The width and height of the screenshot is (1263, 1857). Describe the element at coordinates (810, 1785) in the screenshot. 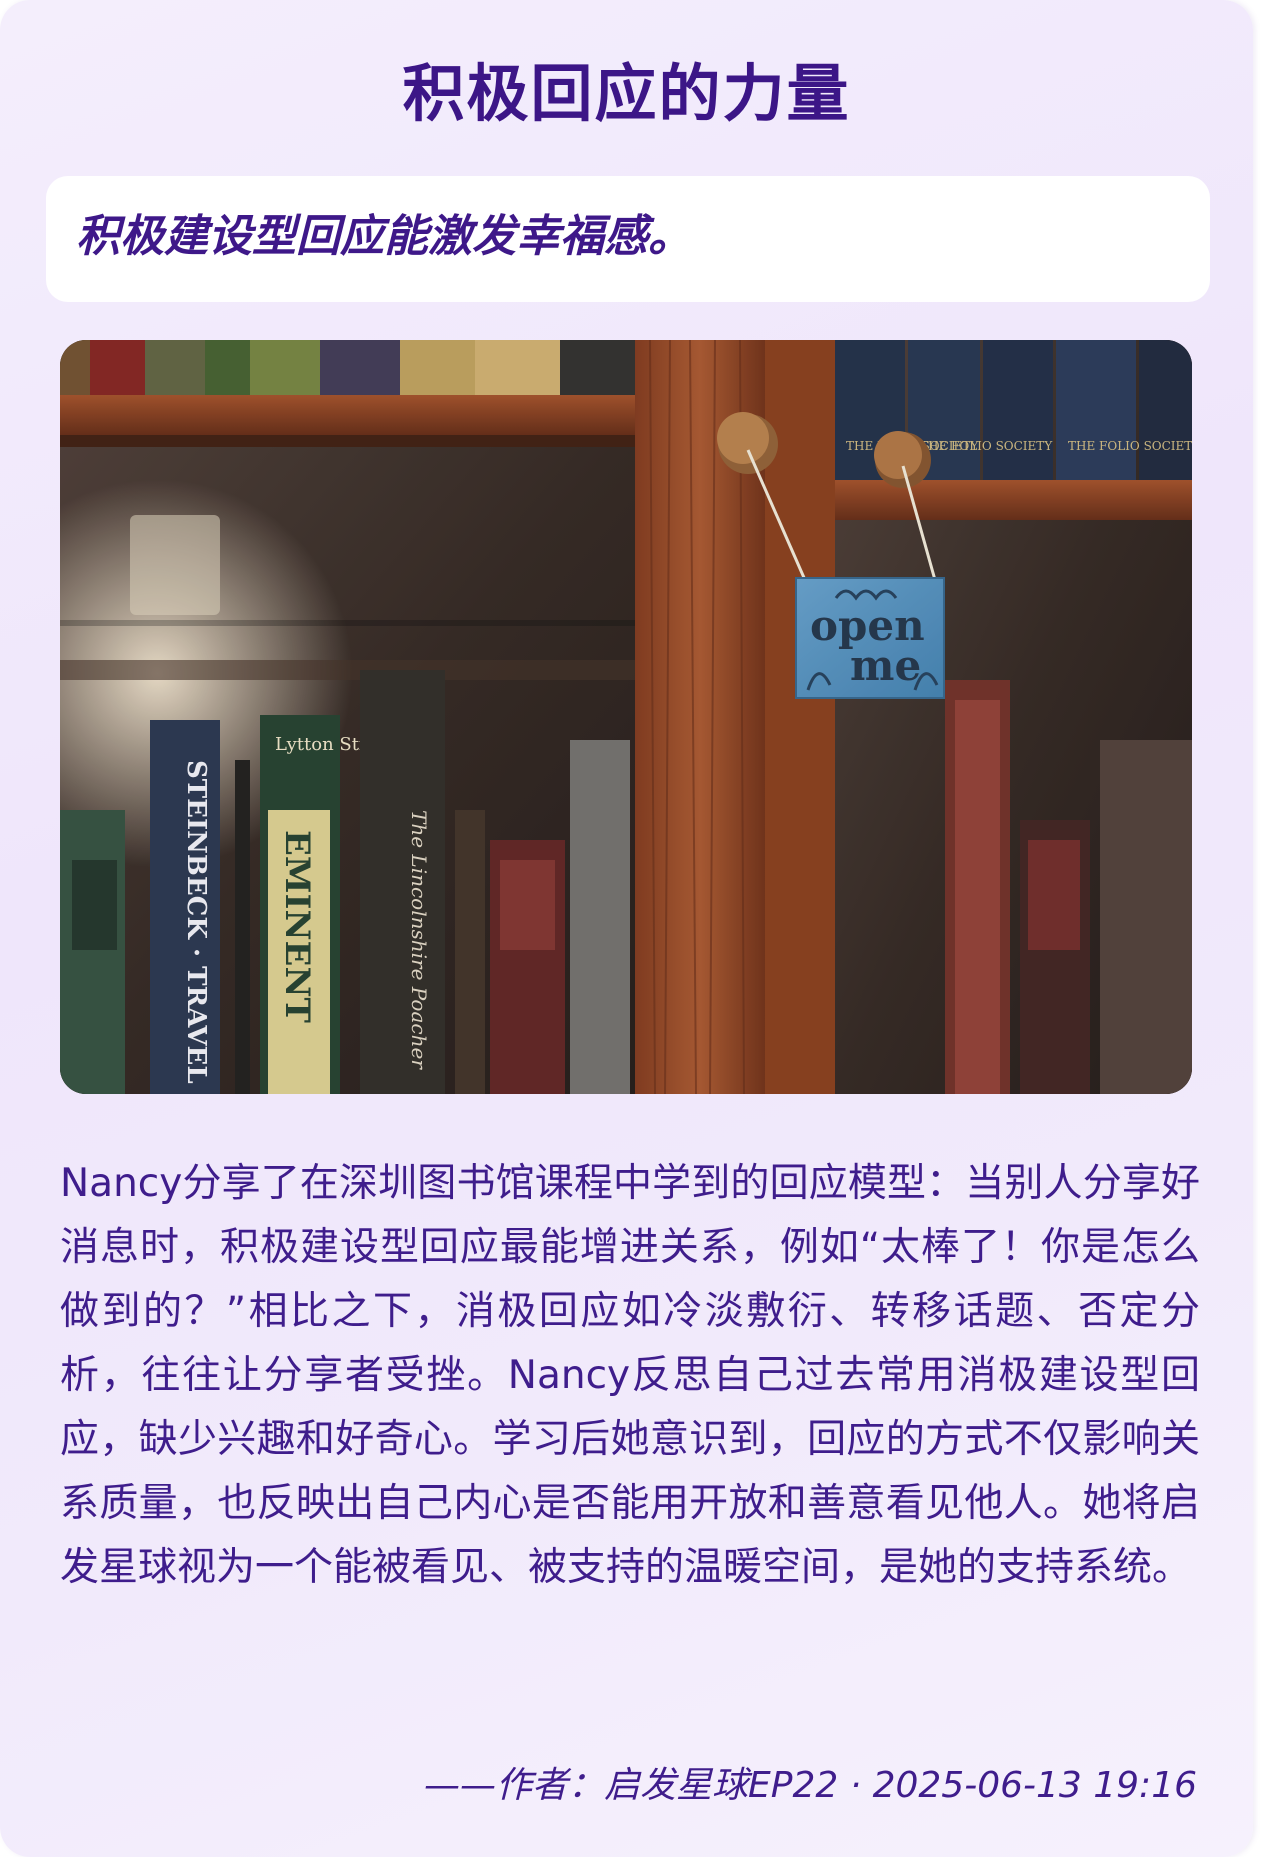

I see `author-footer: ——作者：启发星球EP22 · 2025-06-13 19:16` at that location.